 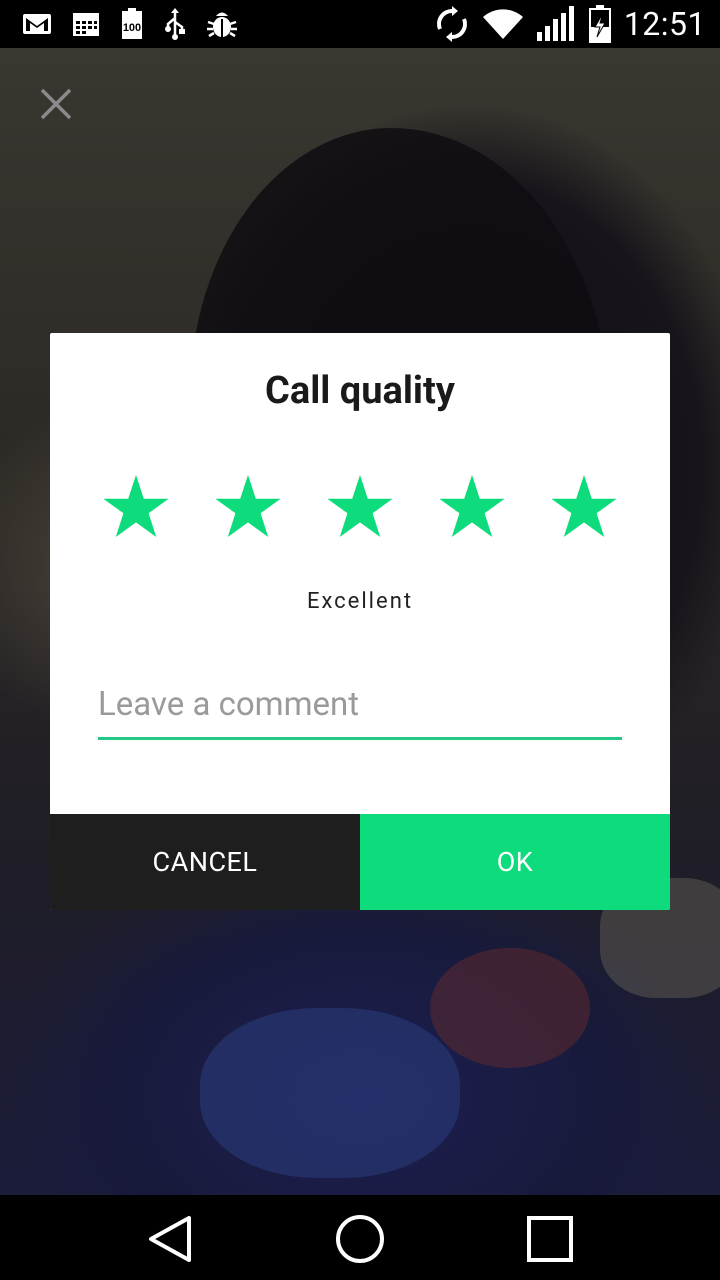 I want to click on navigation-bar, so click(x=360, y=1237).